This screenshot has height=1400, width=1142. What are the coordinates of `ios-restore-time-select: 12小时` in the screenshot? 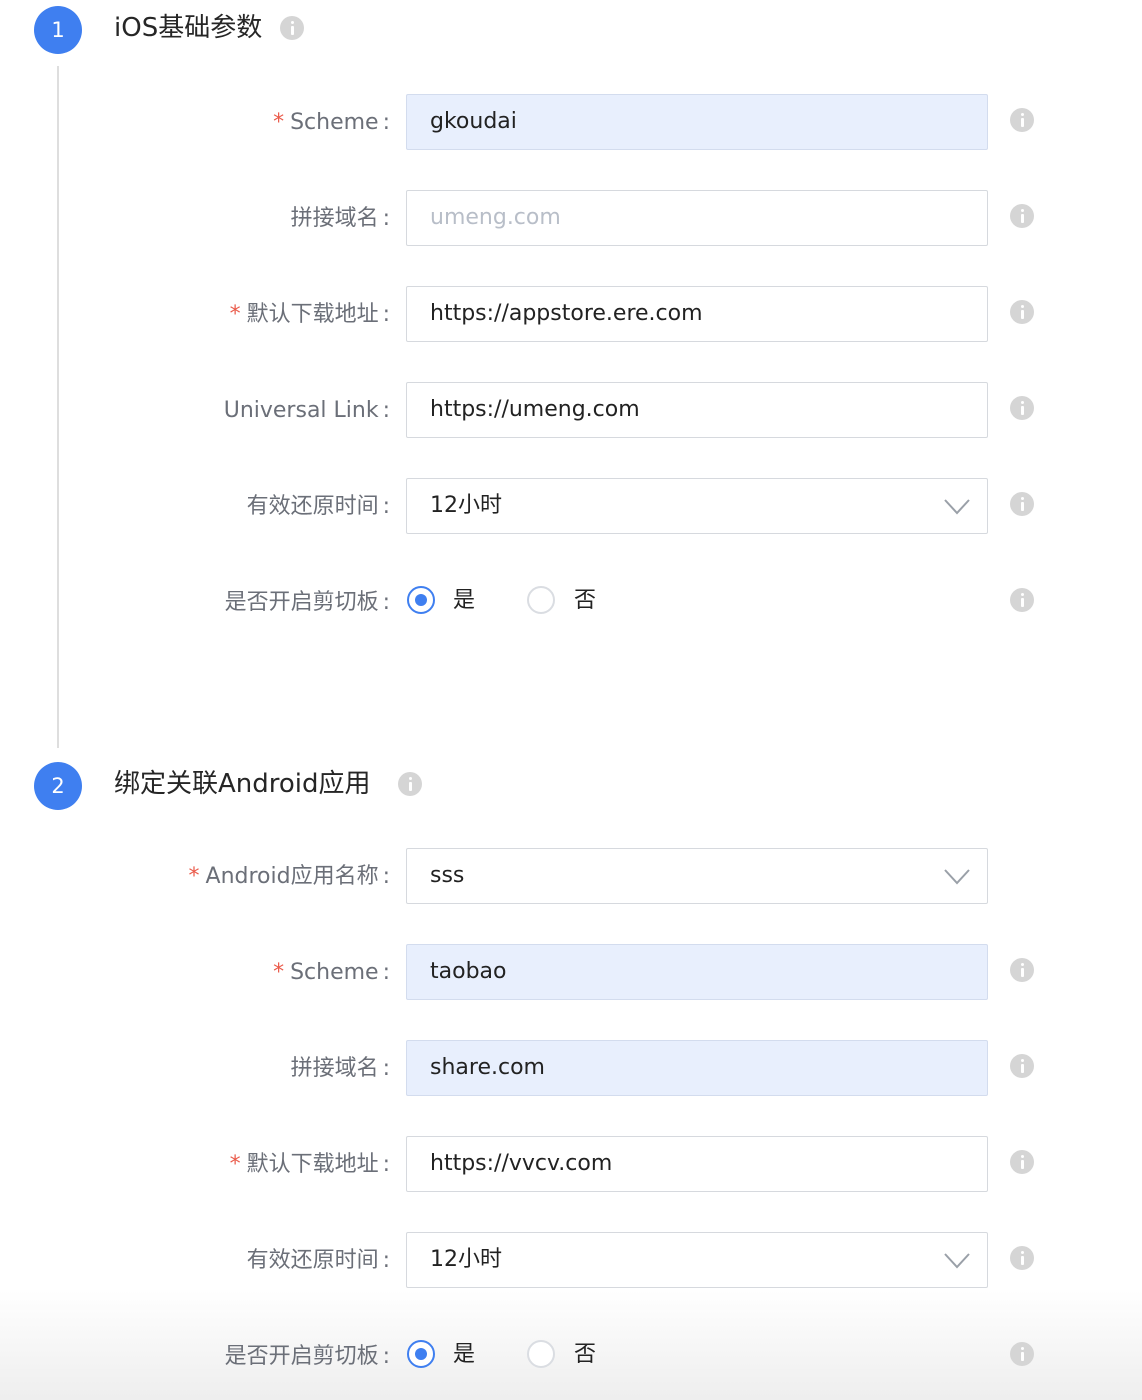 It's located at (697, 506).